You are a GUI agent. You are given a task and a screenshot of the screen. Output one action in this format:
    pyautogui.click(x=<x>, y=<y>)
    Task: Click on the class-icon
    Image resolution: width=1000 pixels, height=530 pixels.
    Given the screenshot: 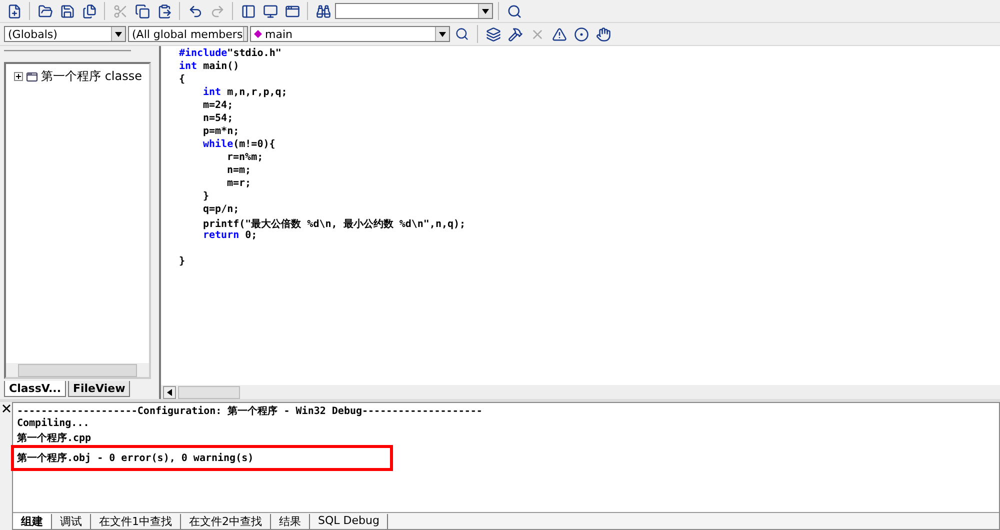 What is the action you would take?
    pyautogui.click(x=32, y=76)
    